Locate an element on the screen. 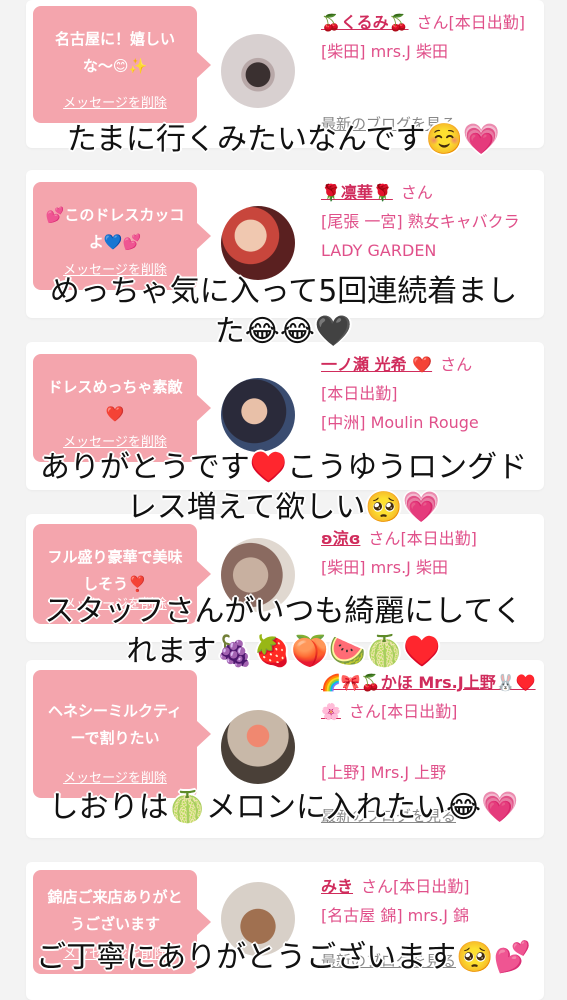  cast-name-link: ʚ涼ɞ is located at coordinates (340, 538).